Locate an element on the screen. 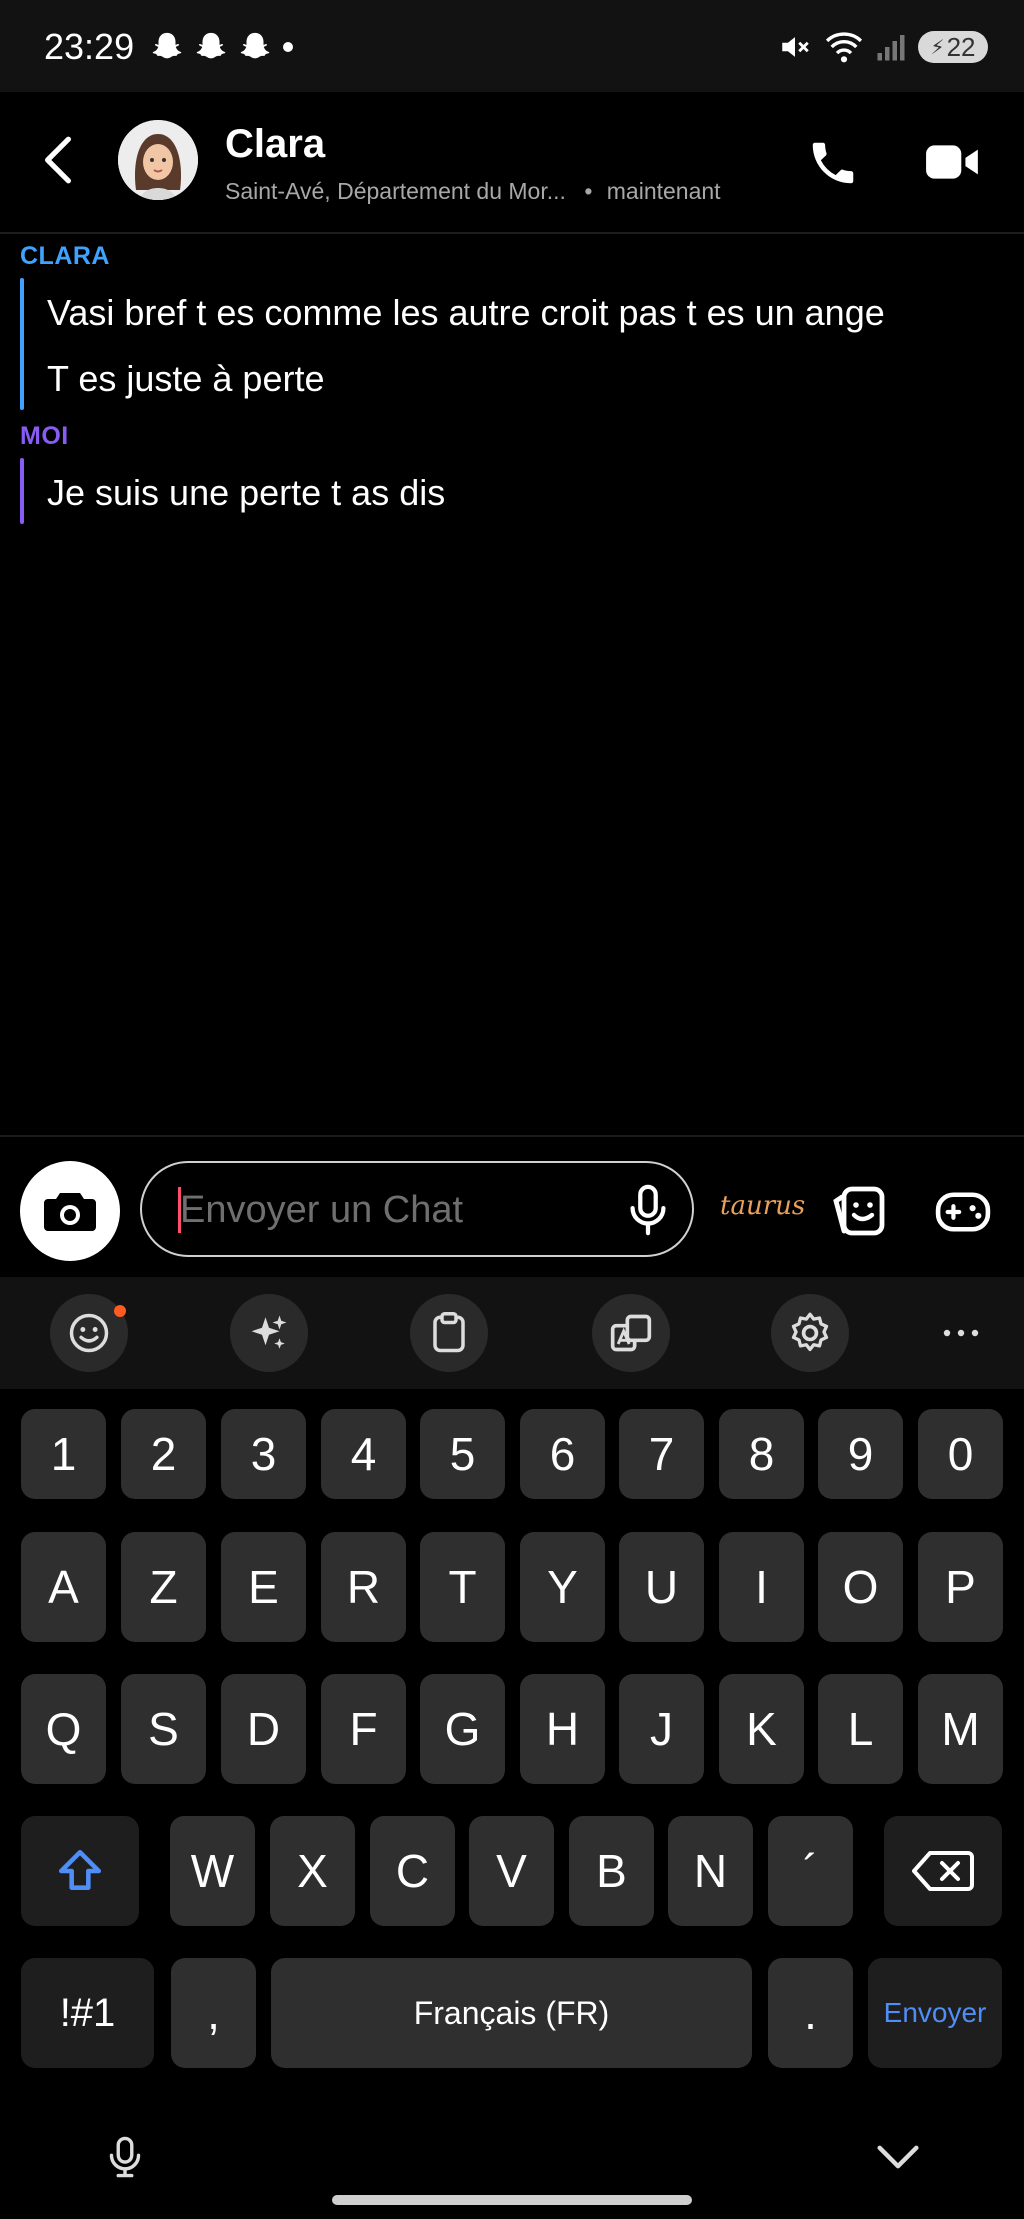 This screenshot has height=2219, width=1024. key-3: 3 is located at coordinates (263, 1454).